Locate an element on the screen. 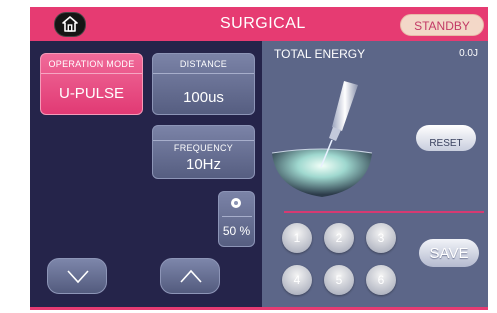  power-divider is located at coordinates (237, 216).